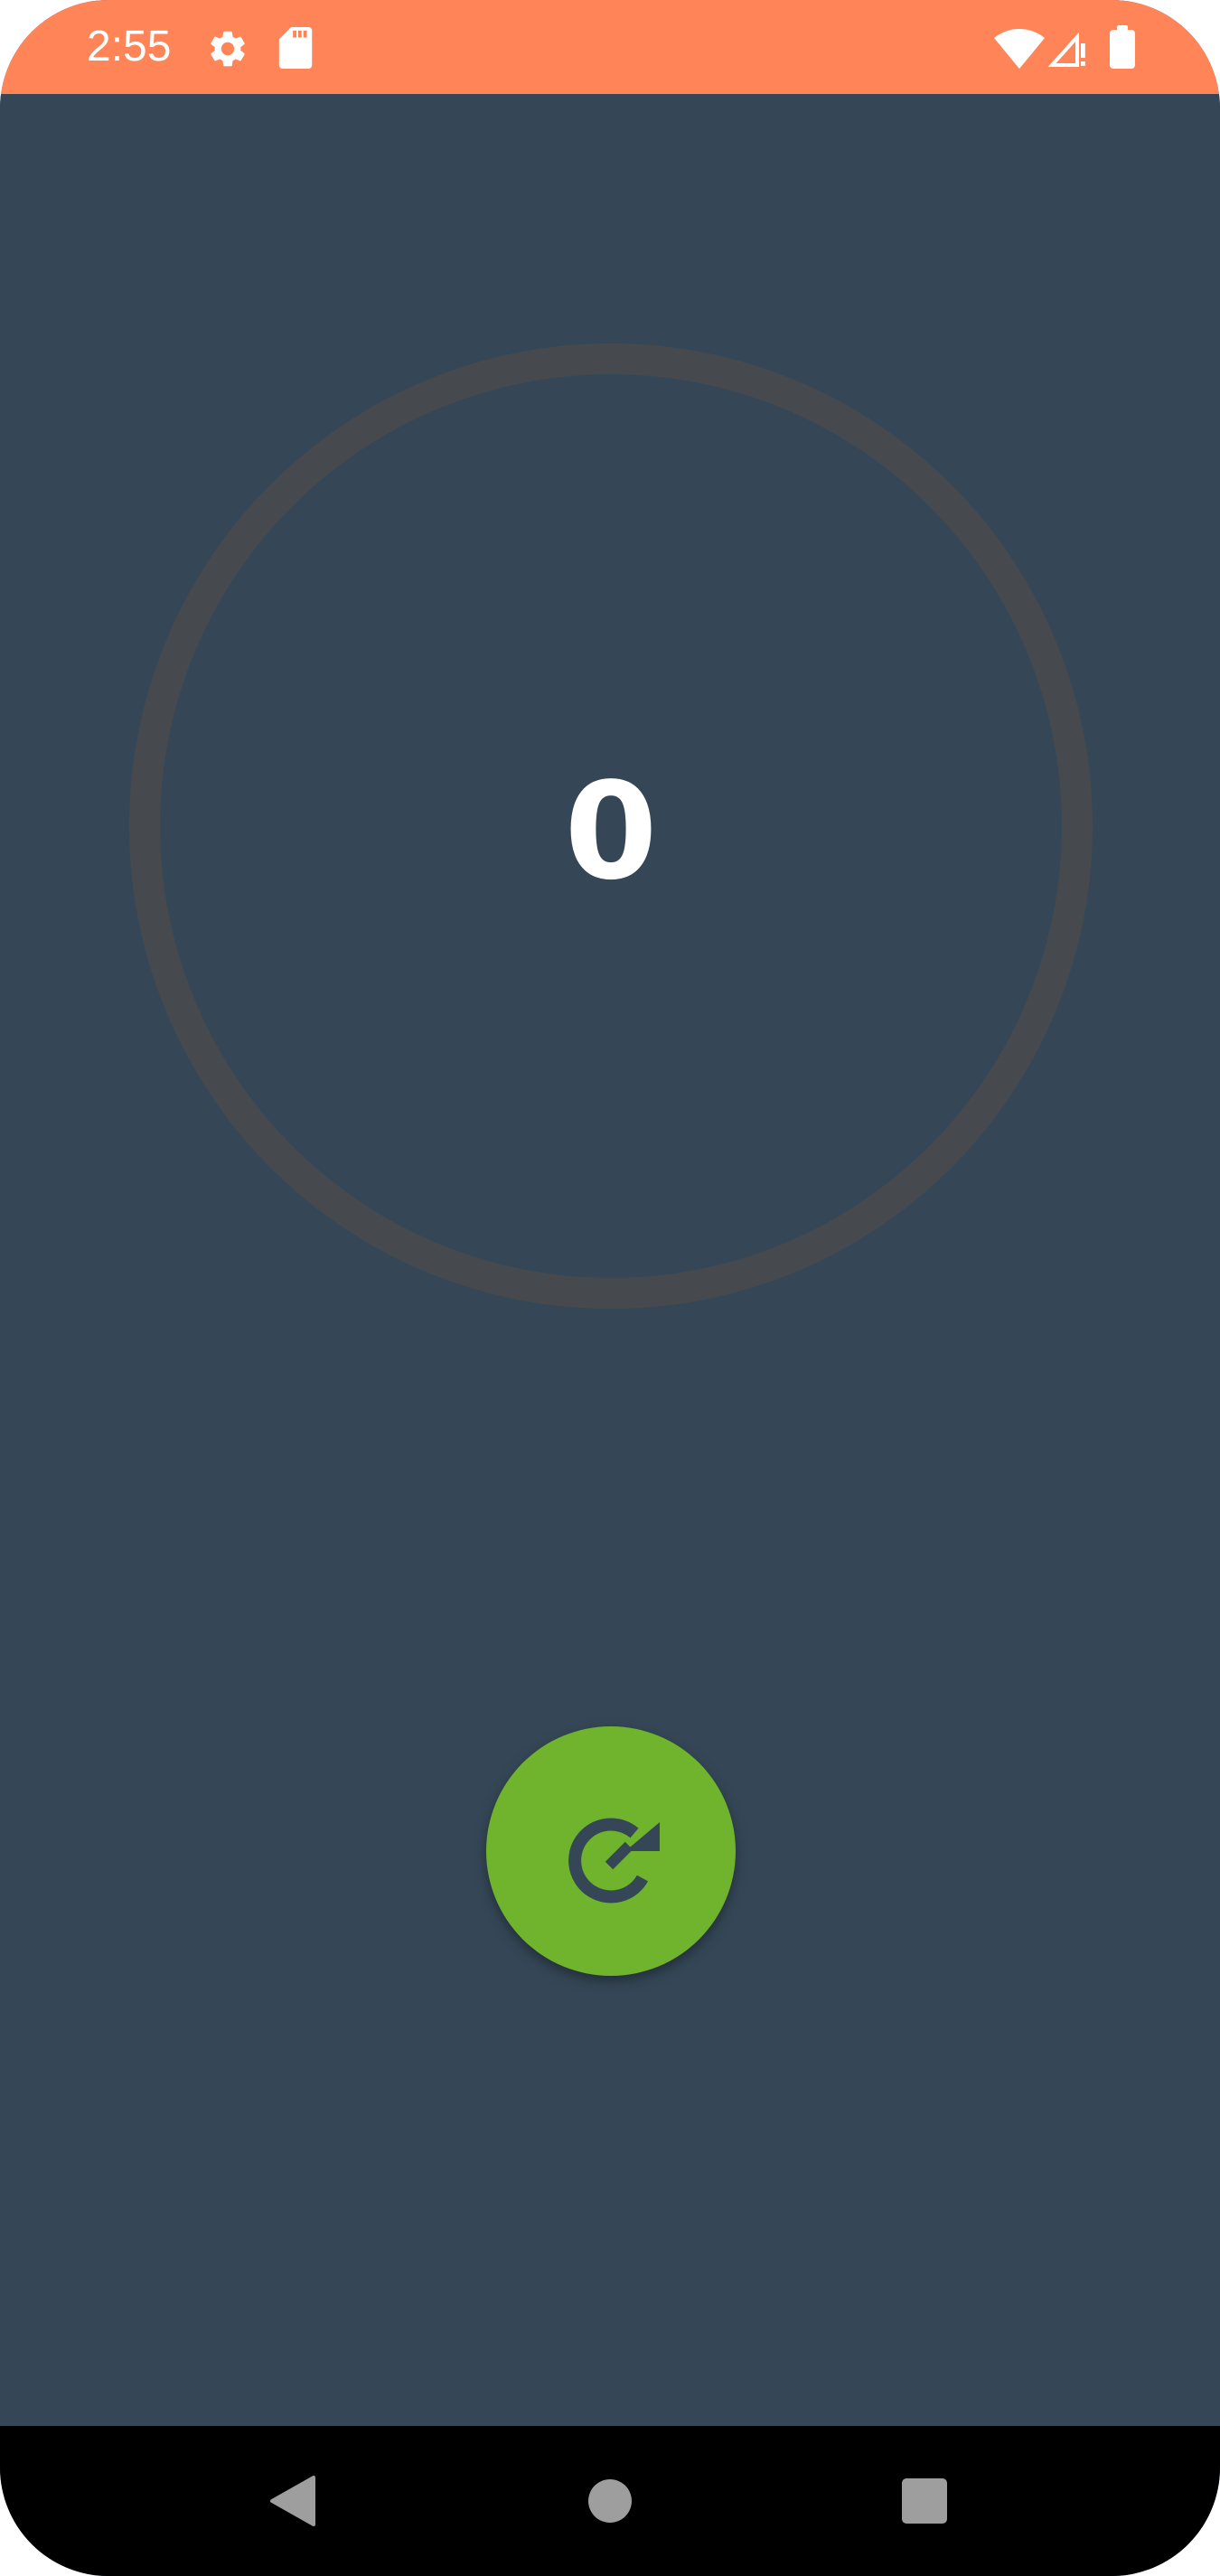 This screenshot has height=2576, width=1220. What do you see at coordinates (1019, 49) in the screenshot?
I see `wifi-icon` at bounding box center [1019, 49].